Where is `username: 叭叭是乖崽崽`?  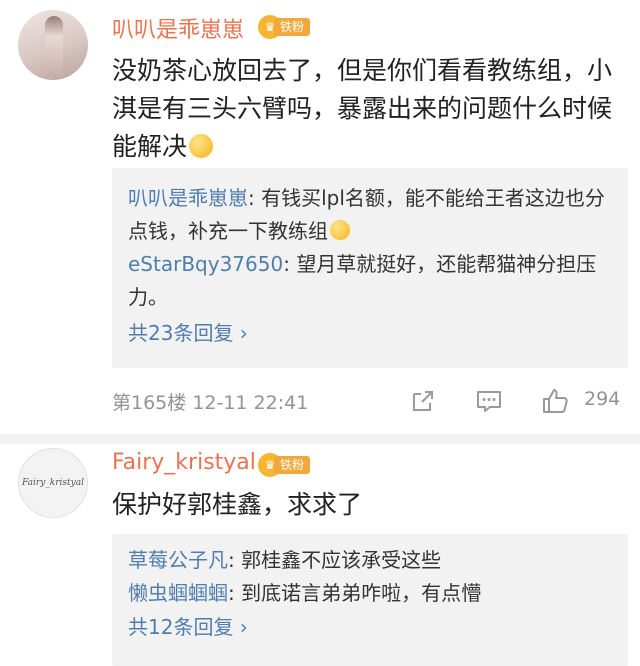 username: 叭叭是乖崽崽 is located at coordinates (178, 28).